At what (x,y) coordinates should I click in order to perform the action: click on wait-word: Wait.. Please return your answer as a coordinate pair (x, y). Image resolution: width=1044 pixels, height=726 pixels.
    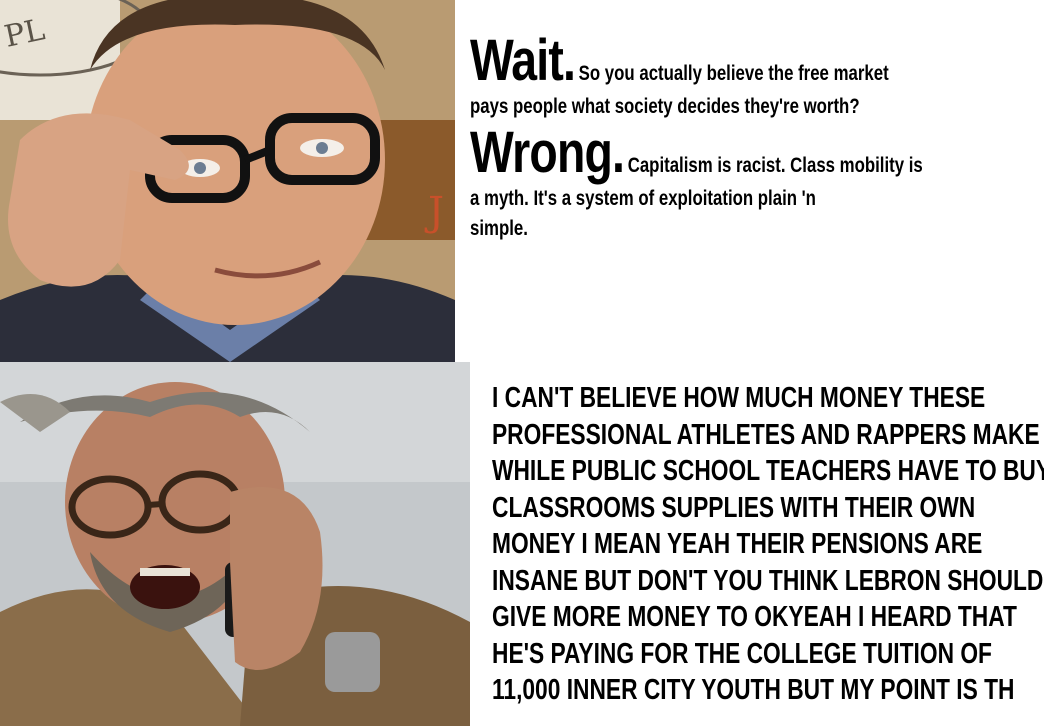
    Looking at the image, I should click on (523, 60).